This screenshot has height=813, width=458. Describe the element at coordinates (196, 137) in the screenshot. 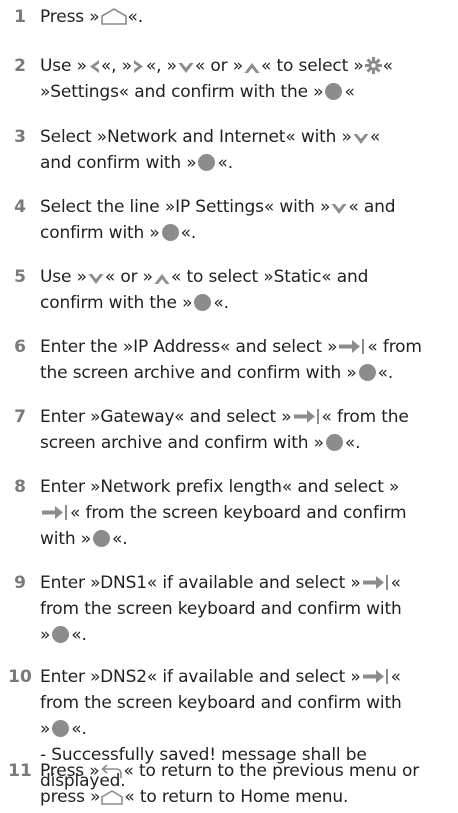

I see `step-text-part: Select »Network and Internet« with »` at that location.